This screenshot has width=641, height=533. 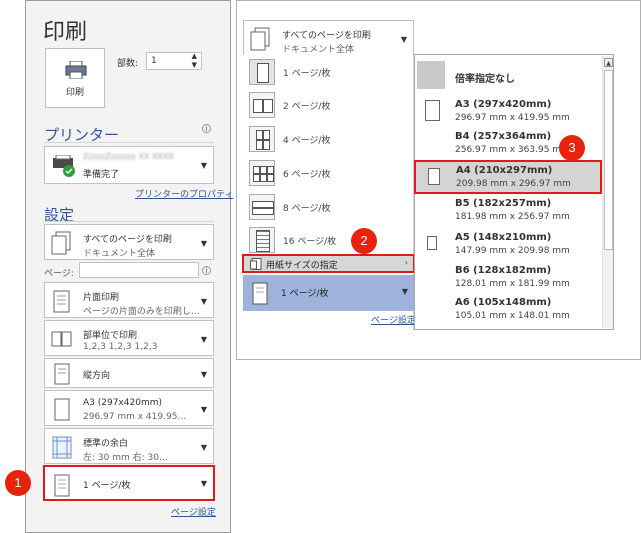 I want to click on printer-properties-link: プリンターのプロパティ, so click(x=184, y=193).